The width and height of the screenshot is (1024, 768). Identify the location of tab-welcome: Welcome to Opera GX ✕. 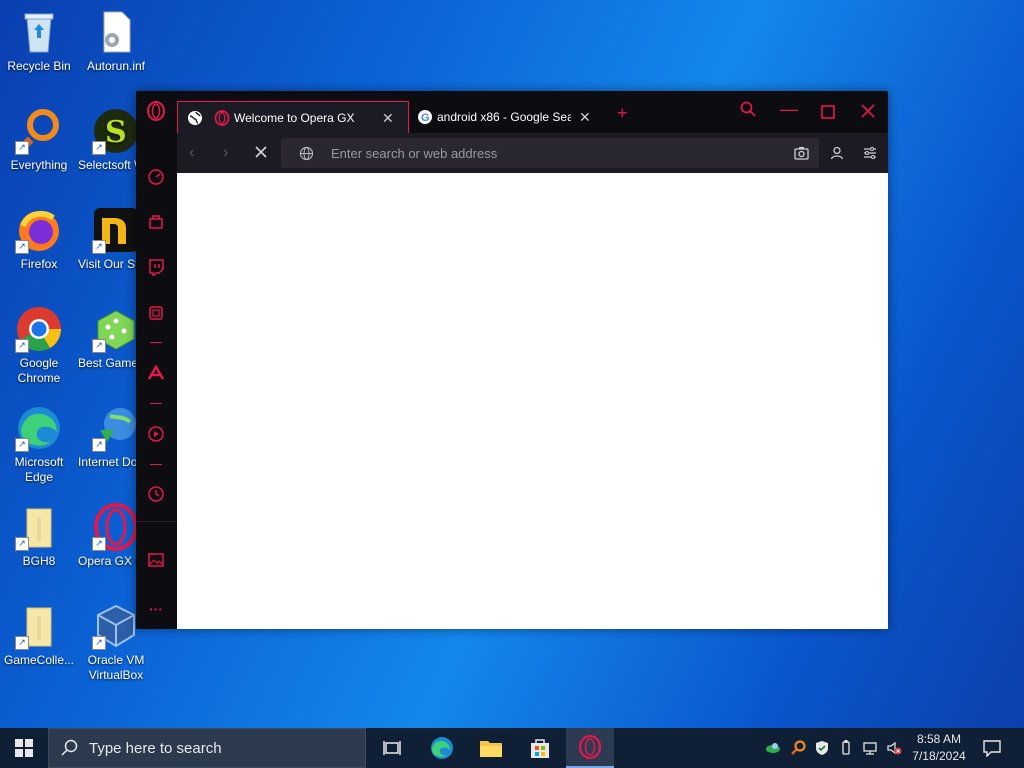
(293, 117).